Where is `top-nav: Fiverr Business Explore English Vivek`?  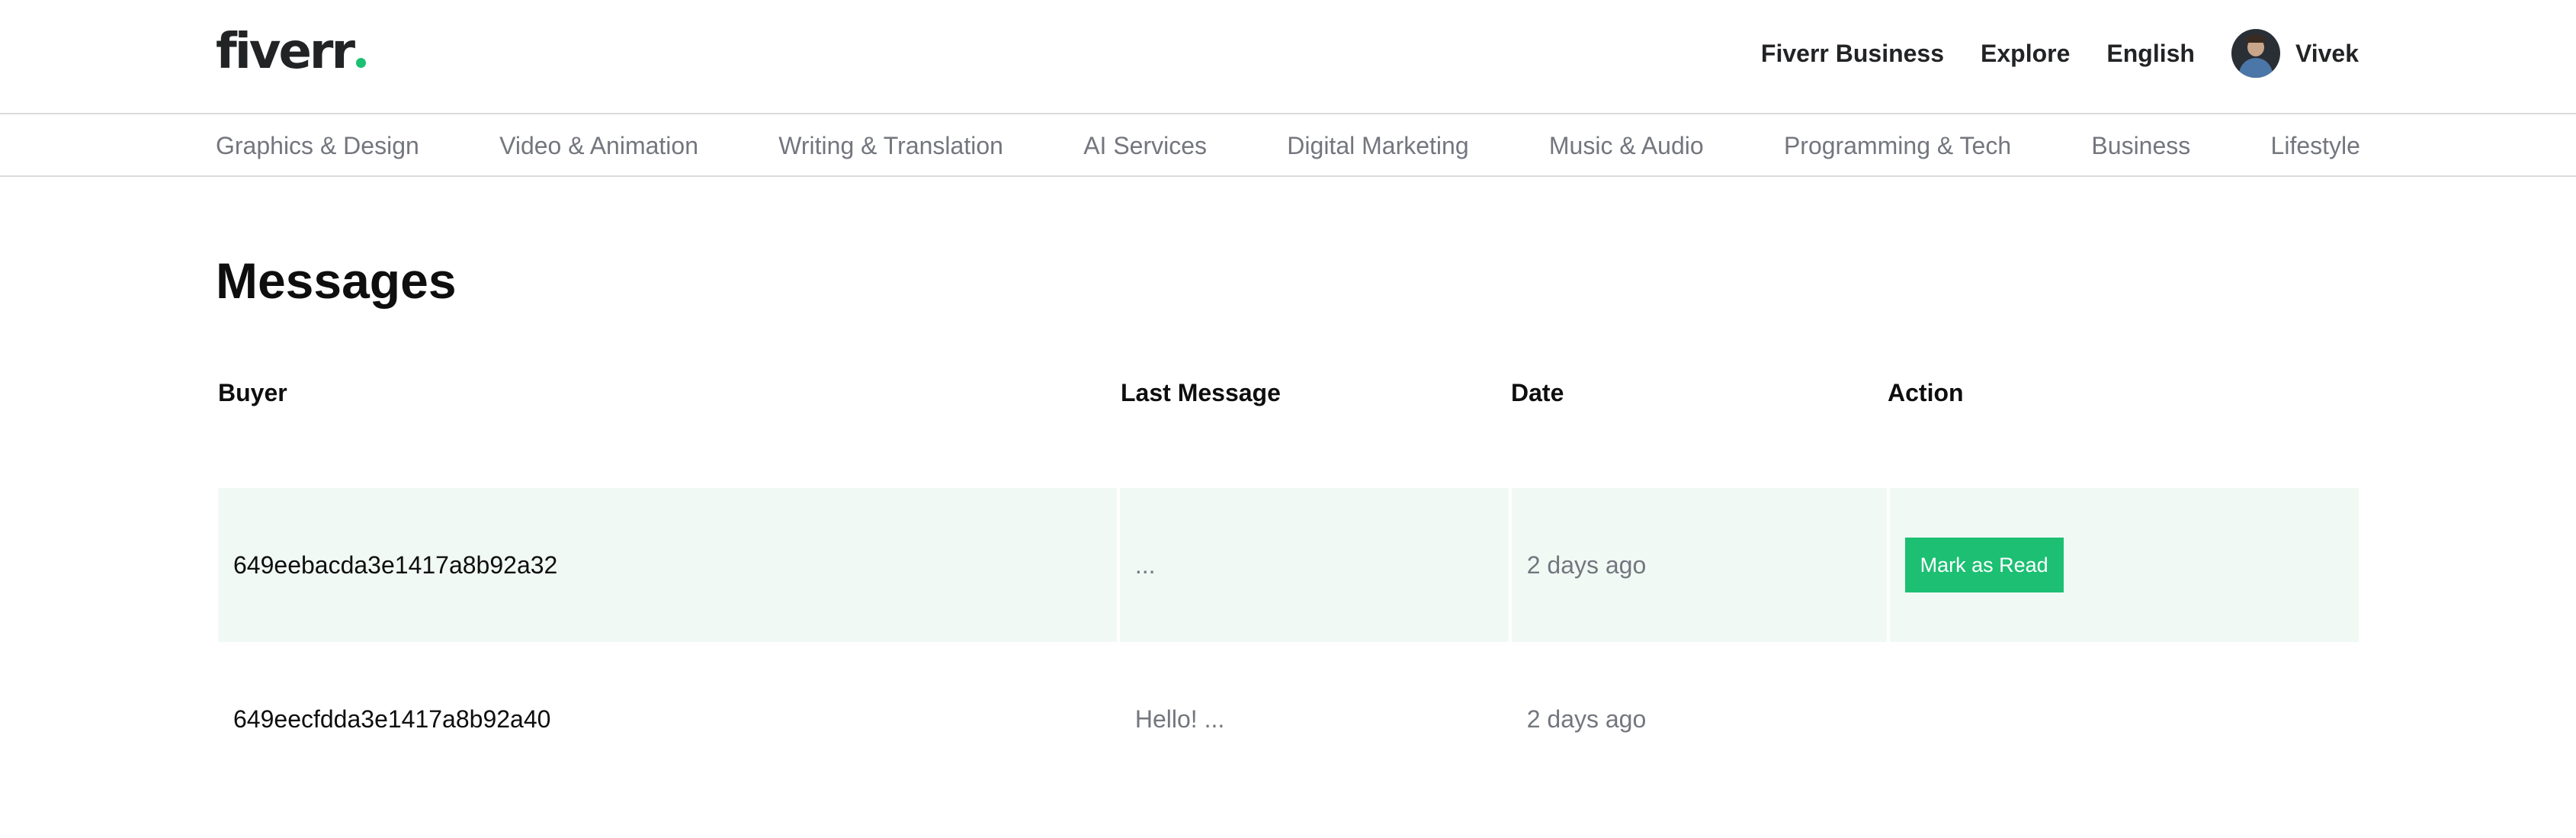
top-nav: Fiverr Business Explore English Vivek is located at coordinates (2060, 53).